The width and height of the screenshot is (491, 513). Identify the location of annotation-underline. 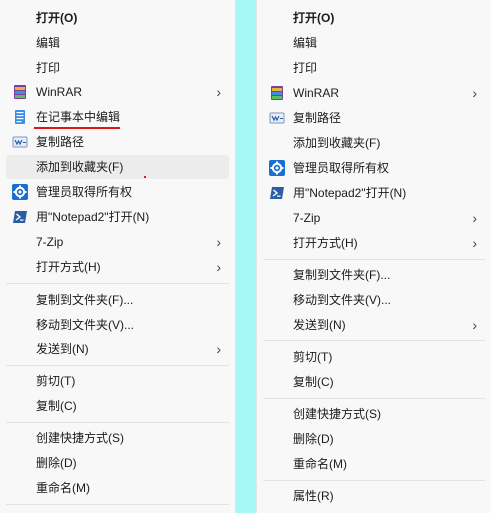
(77, 128).